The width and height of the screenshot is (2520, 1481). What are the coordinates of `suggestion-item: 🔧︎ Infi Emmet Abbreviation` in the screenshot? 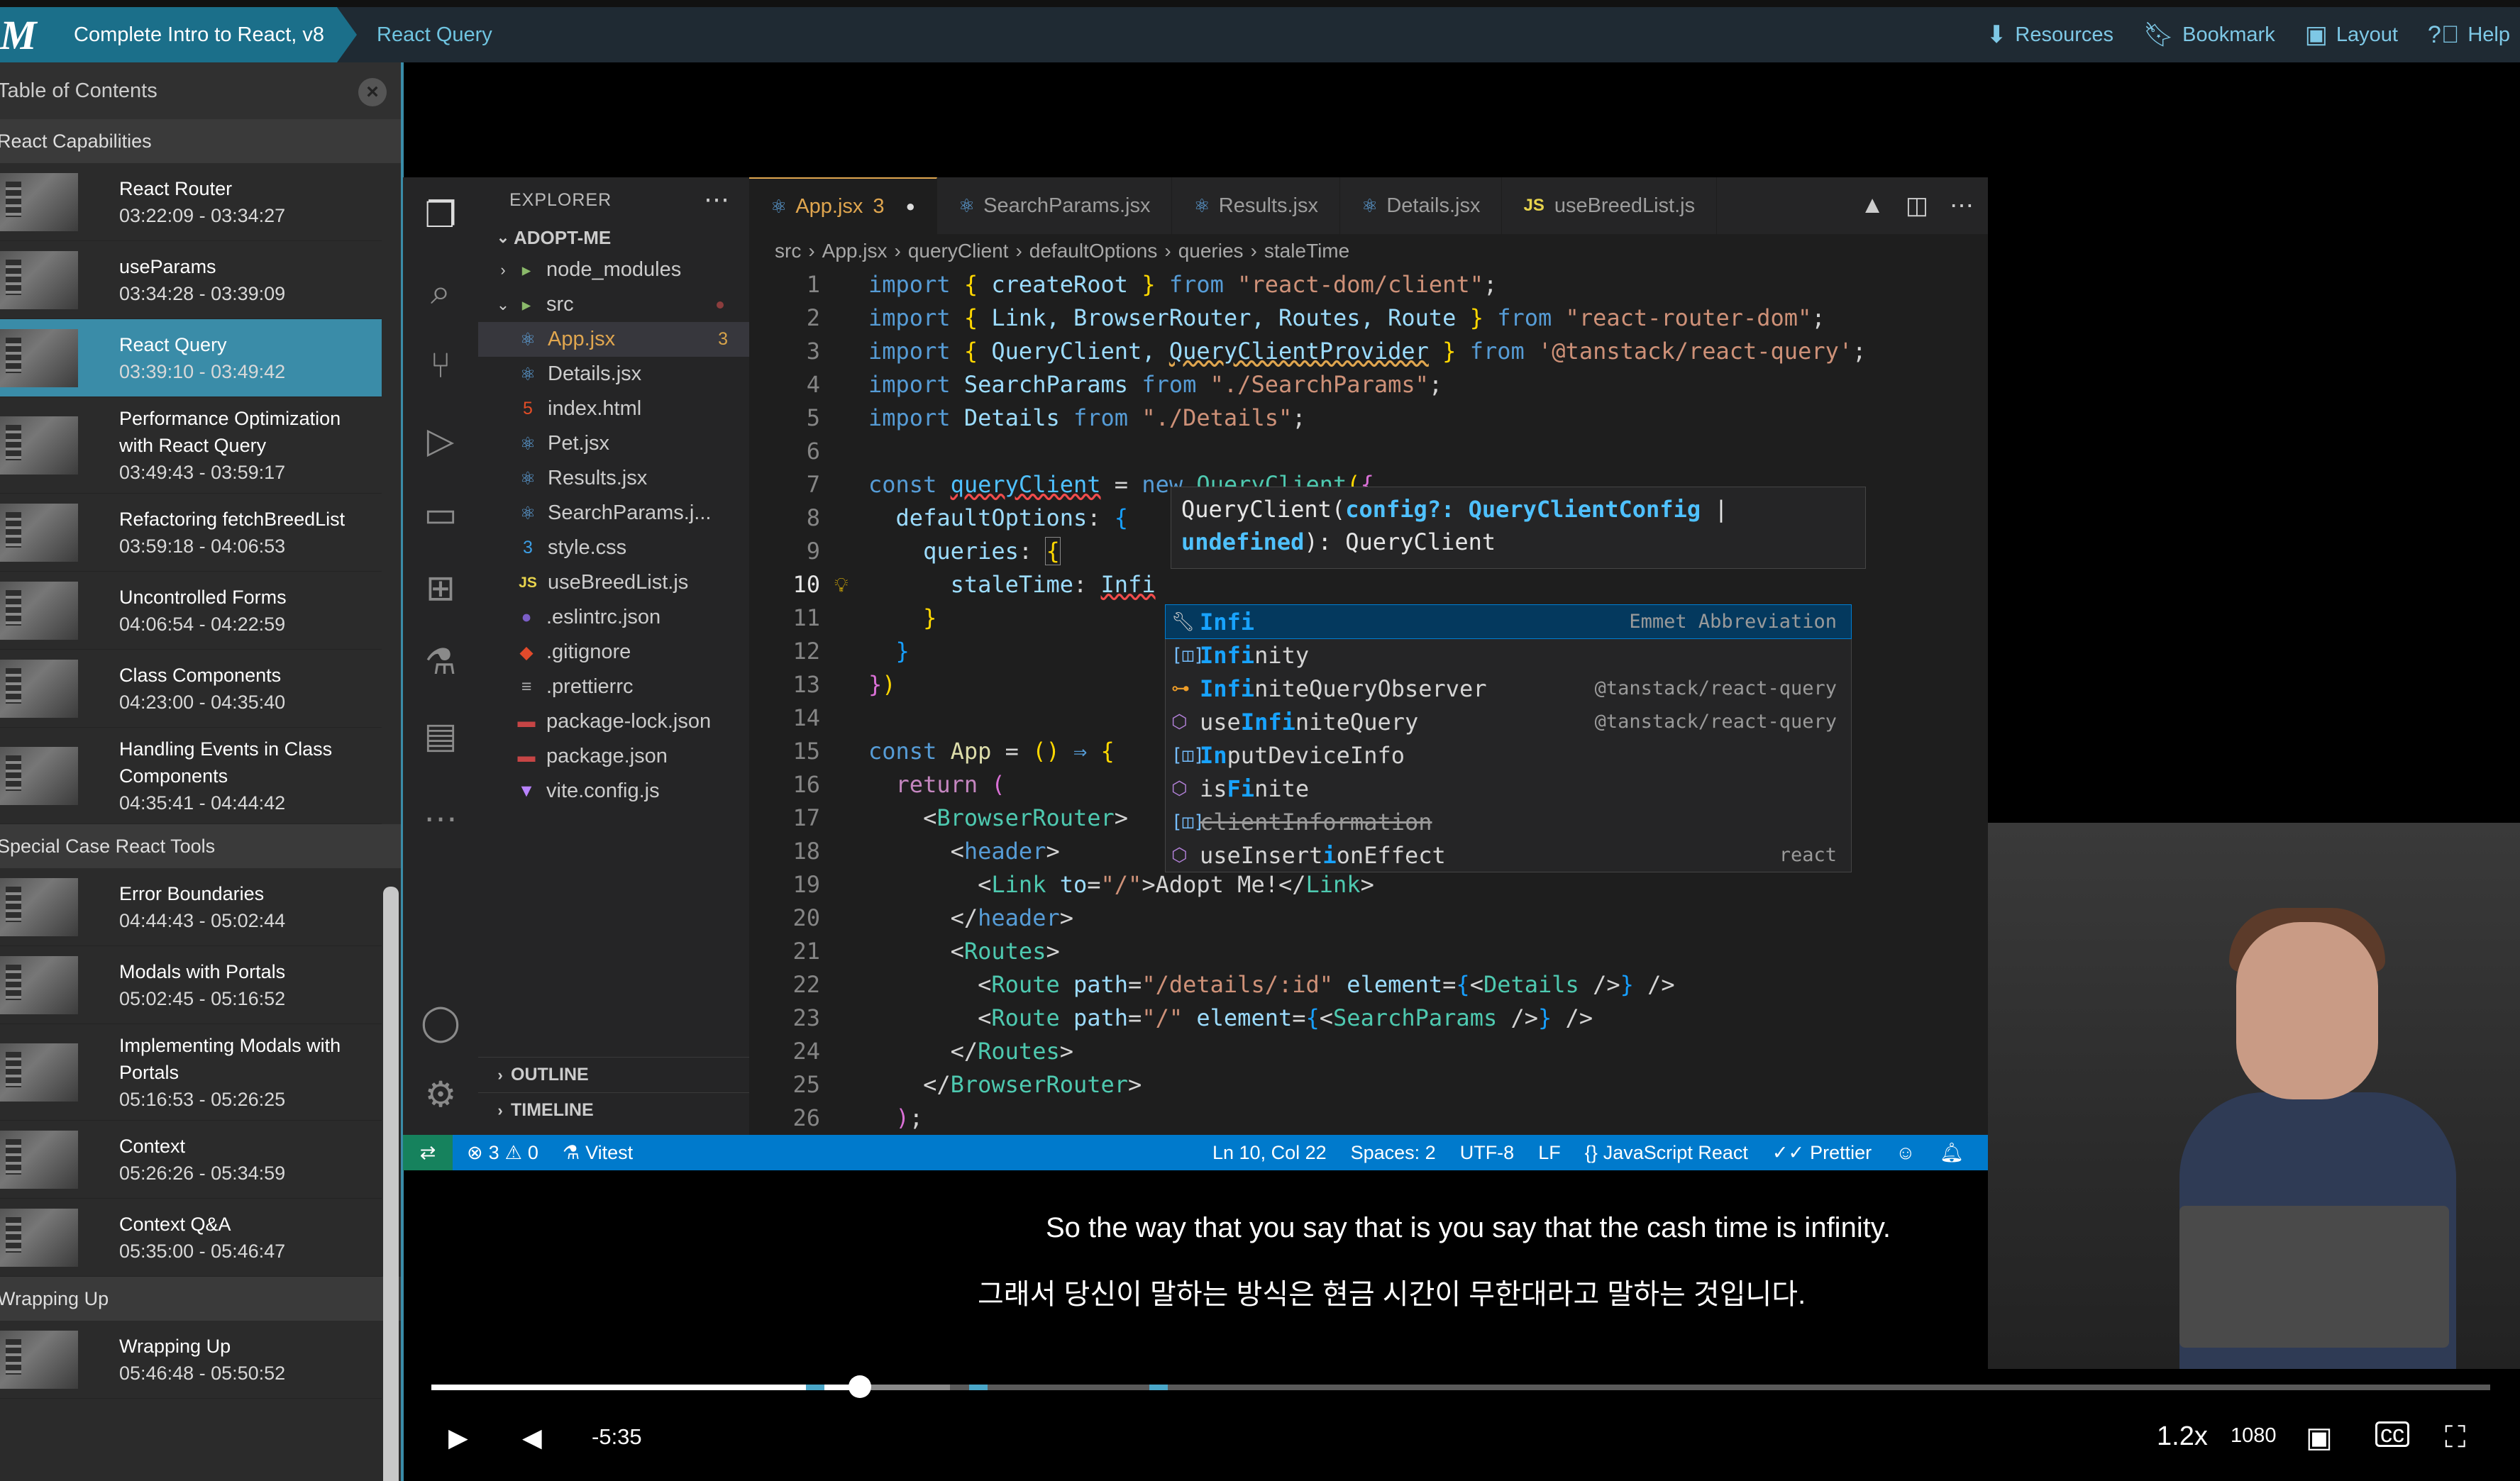 It's located at (1508, 621).